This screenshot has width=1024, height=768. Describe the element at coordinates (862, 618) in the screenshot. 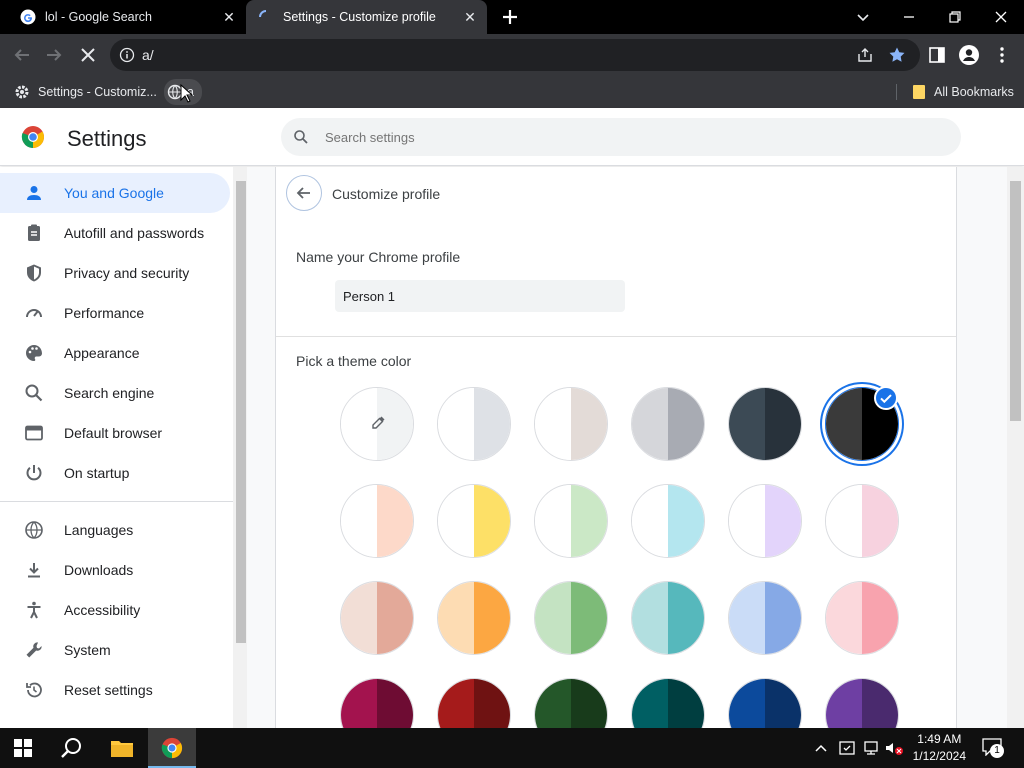

I see `theme-swatch-pink` at that location.